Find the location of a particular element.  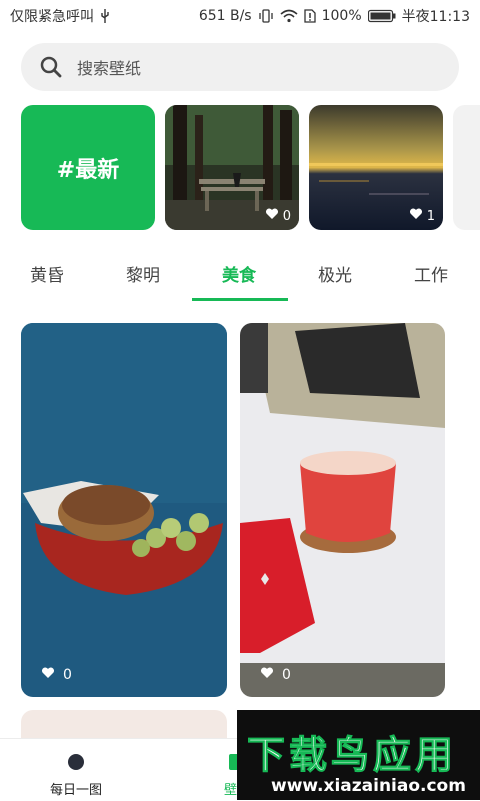

featured-likes-count: 0 is located at coordinates (286, 216).